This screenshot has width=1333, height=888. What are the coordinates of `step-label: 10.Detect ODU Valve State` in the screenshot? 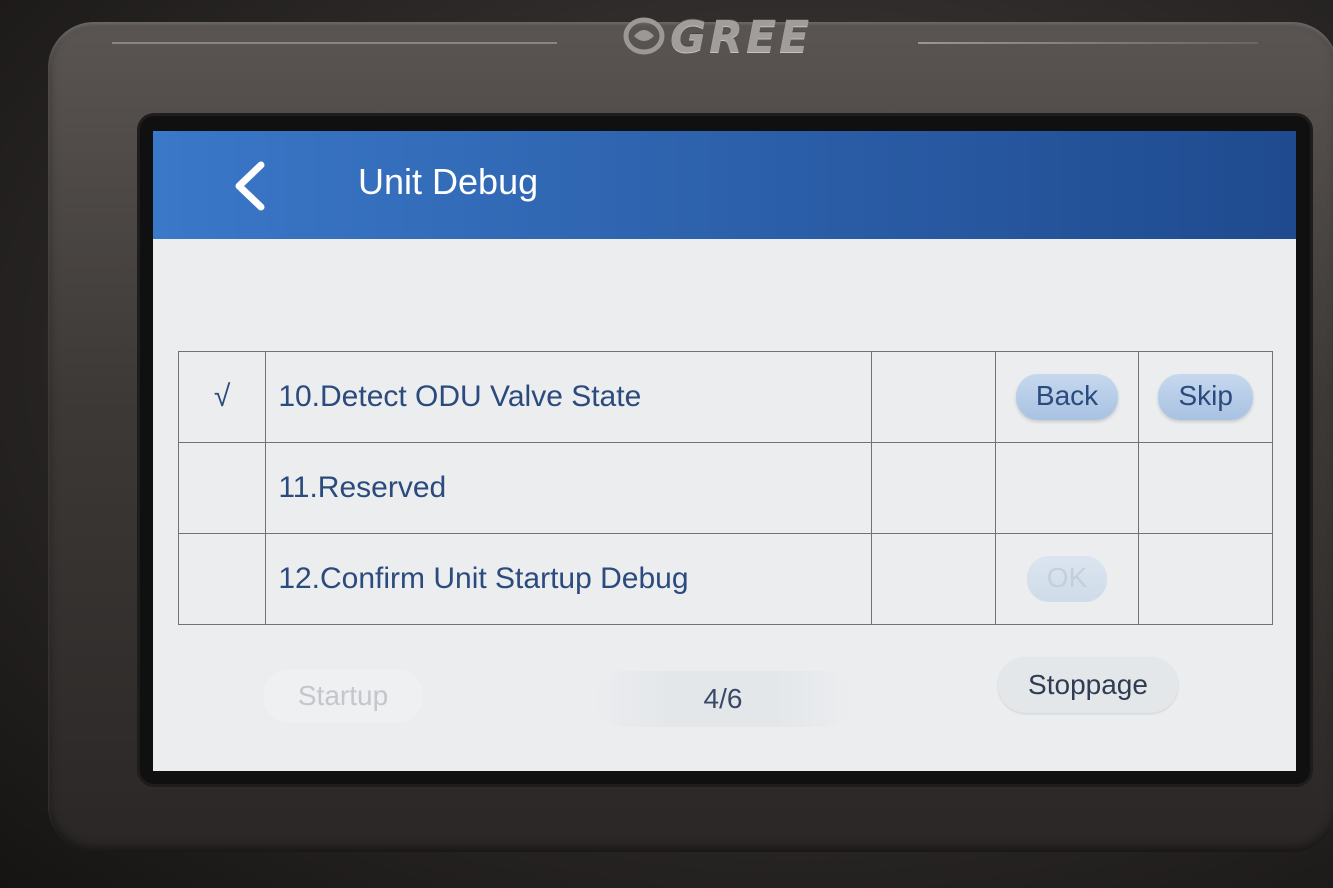 It's located at (569, 397).